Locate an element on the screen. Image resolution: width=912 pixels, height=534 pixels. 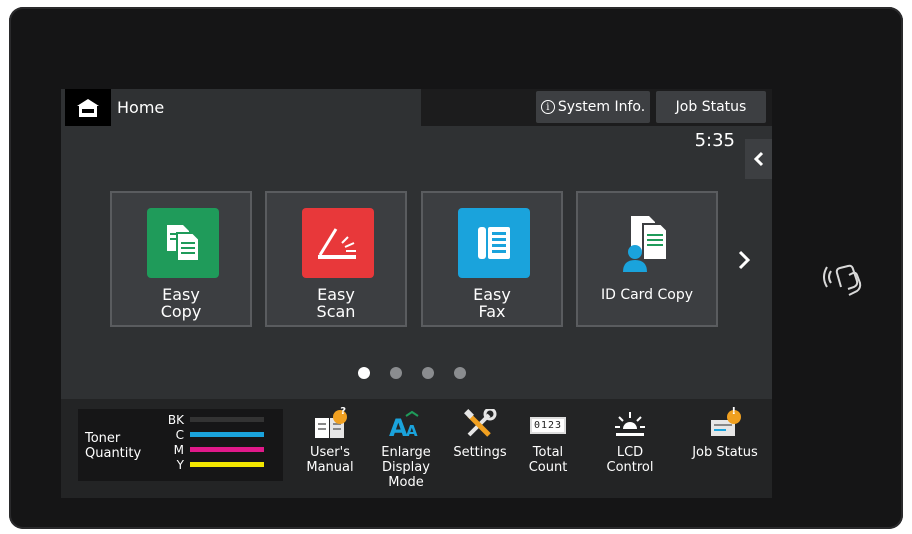
chevron-left-icon is located at coordinates (758, 159).